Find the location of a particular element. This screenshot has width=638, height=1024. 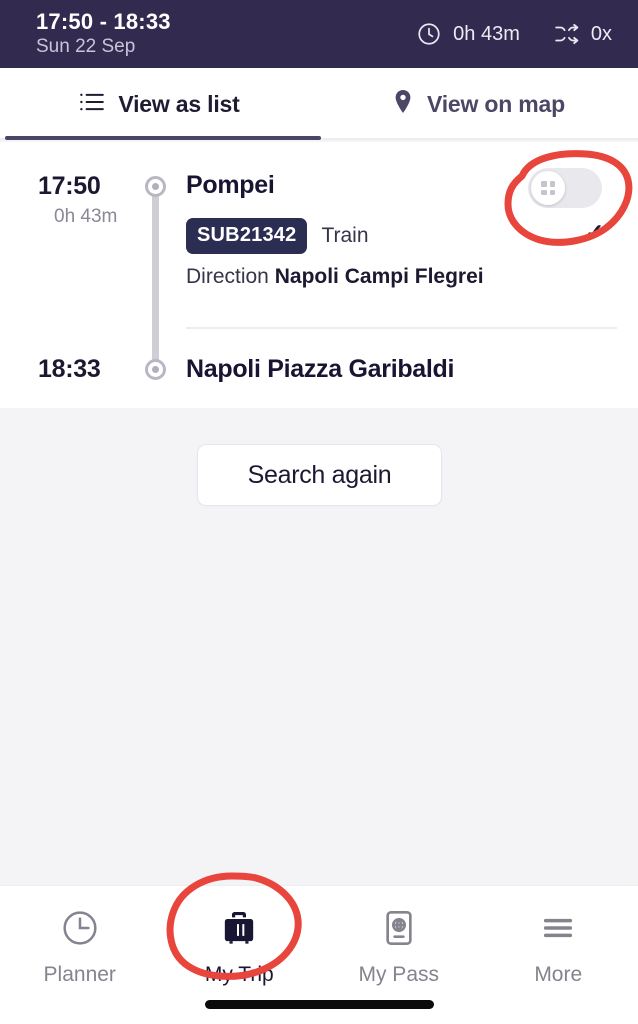

direction-row: Direction Napoli Campi Flegrei is located at coordinates (335, 277).